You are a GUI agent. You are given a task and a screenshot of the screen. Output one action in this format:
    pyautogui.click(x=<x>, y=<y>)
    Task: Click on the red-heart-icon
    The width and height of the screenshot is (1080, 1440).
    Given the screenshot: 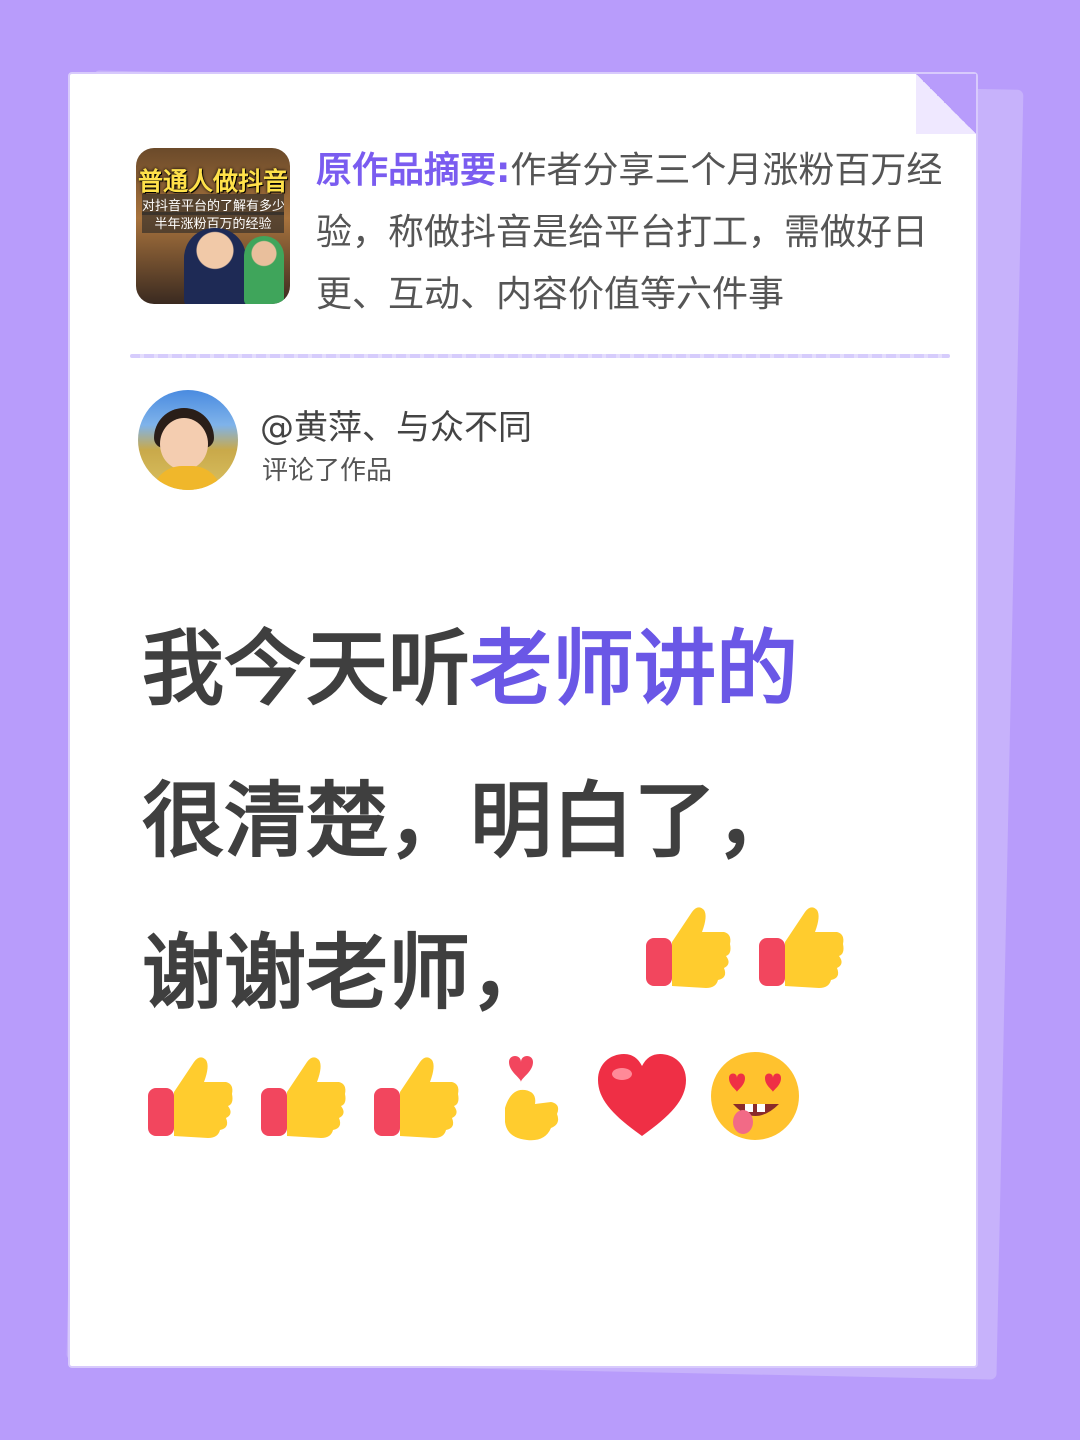 What is the action you would take?
    pyautogui.click(x=642, y=1096)
    